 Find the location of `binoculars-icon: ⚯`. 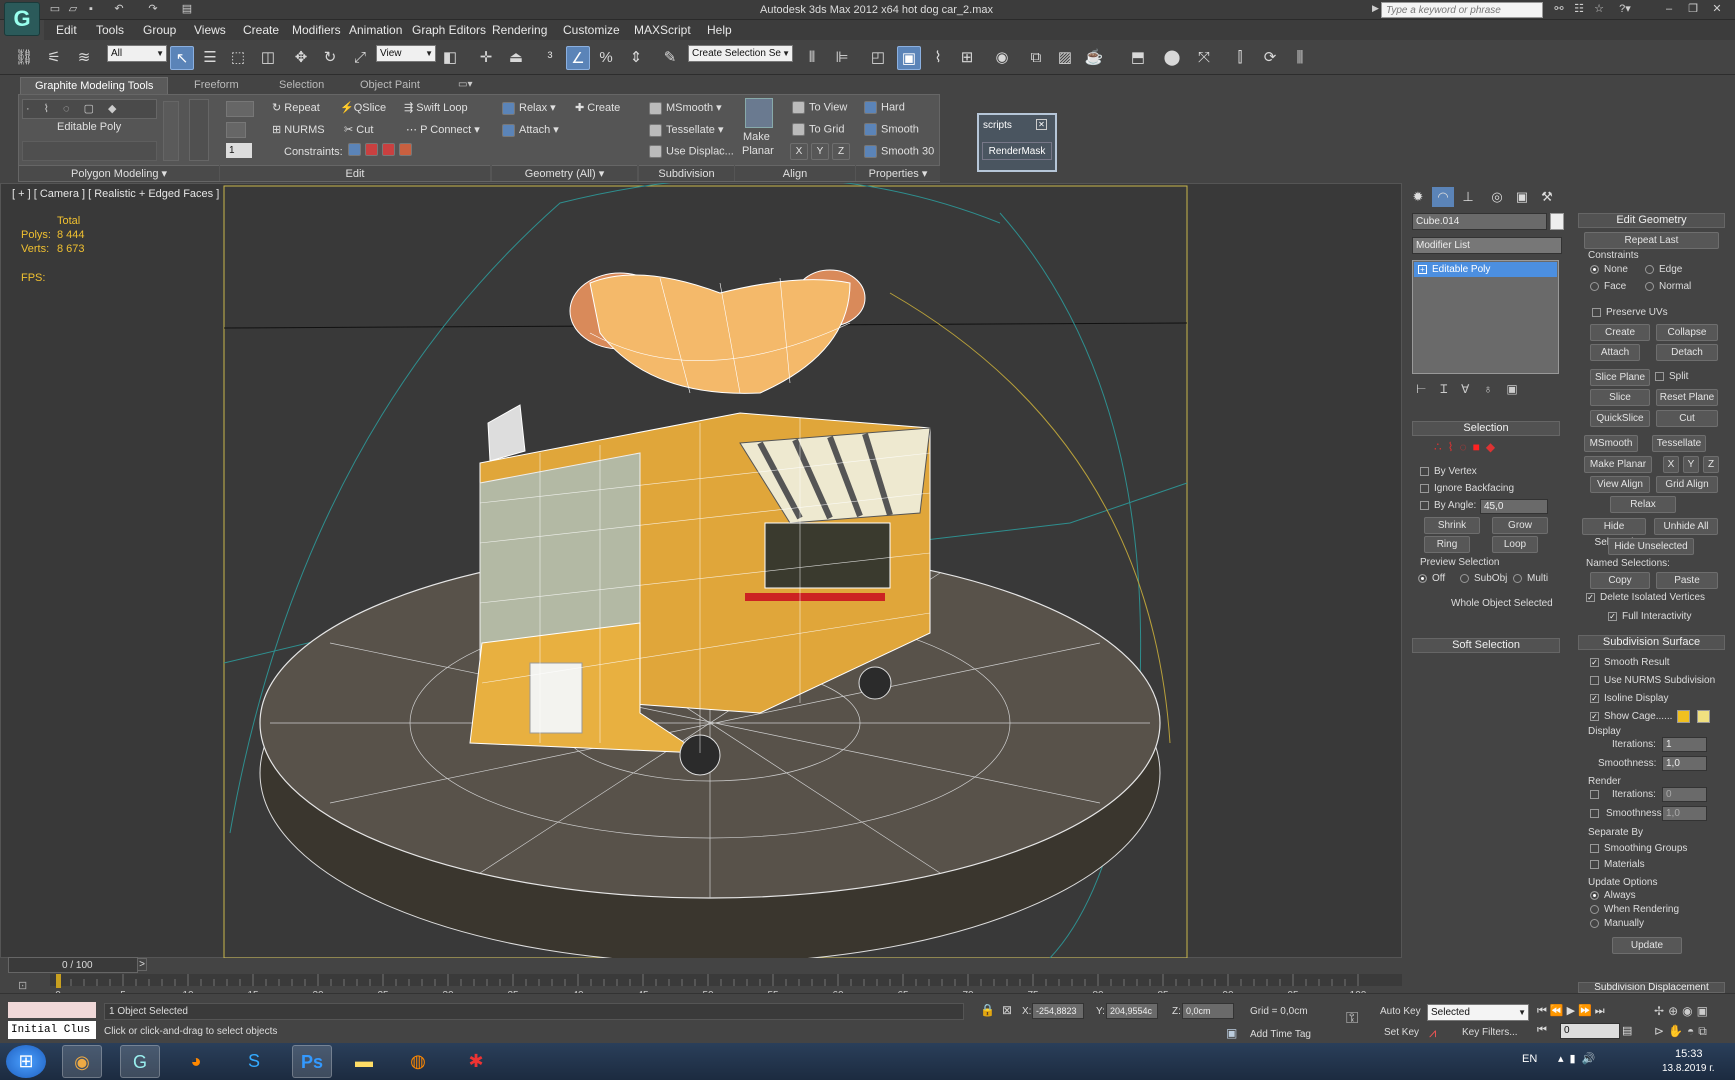

binoculars-icon: ⚯ is located at coordinates (1559, 9).